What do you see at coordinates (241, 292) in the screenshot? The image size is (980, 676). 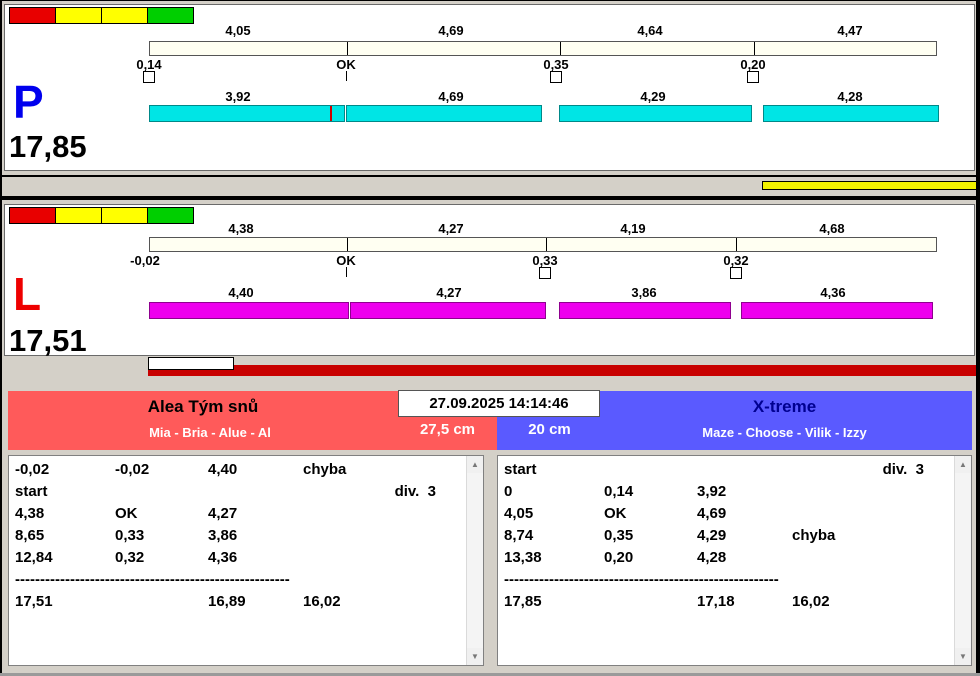 I see `lane-l-dog-time-1: 4,40` at bounding box center [241, 292].